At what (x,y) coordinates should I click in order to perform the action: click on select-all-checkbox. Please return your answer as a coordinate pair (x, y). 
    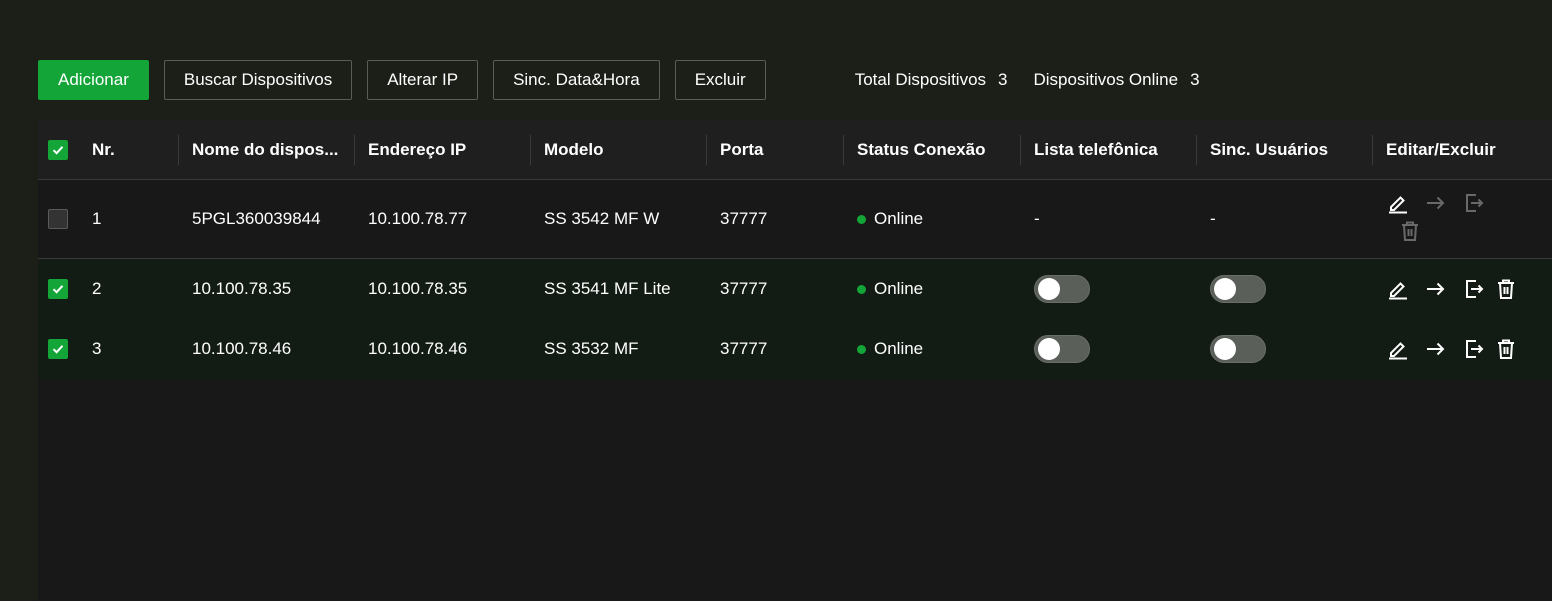
    Looking at the image, I should click on (58, 149).